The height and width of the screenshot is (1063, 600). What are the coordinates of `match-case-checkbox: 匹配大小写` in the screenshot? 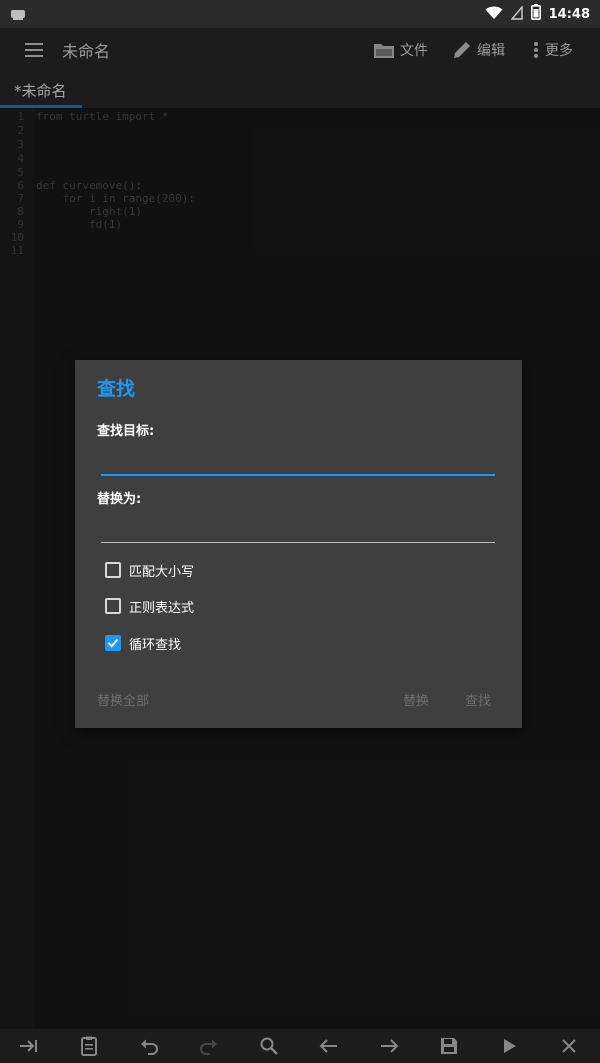 It's located at (149, 570).